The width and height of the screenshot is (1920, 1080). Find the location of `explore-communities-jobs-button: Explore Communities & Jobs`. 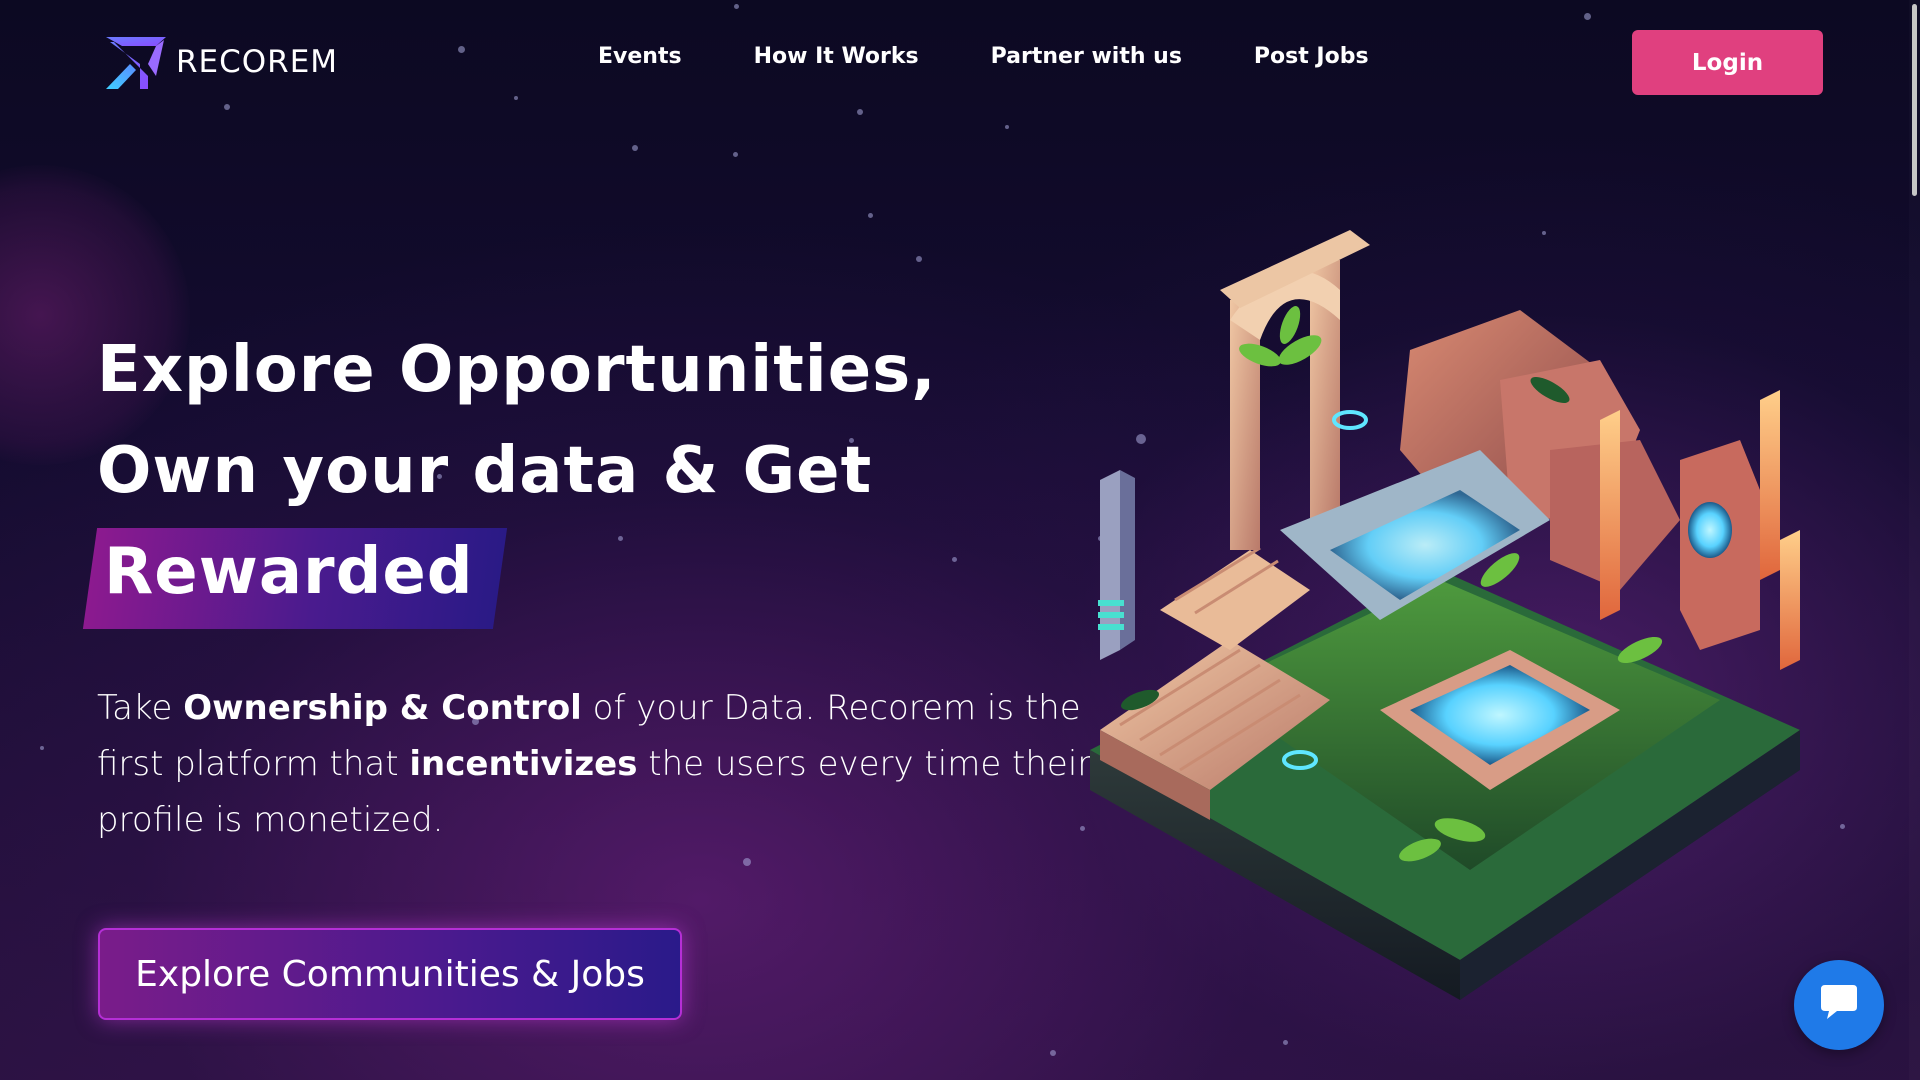

explore-communities-jobs-button: Explore Communities & Jobs is located at coordinates (390, 974).